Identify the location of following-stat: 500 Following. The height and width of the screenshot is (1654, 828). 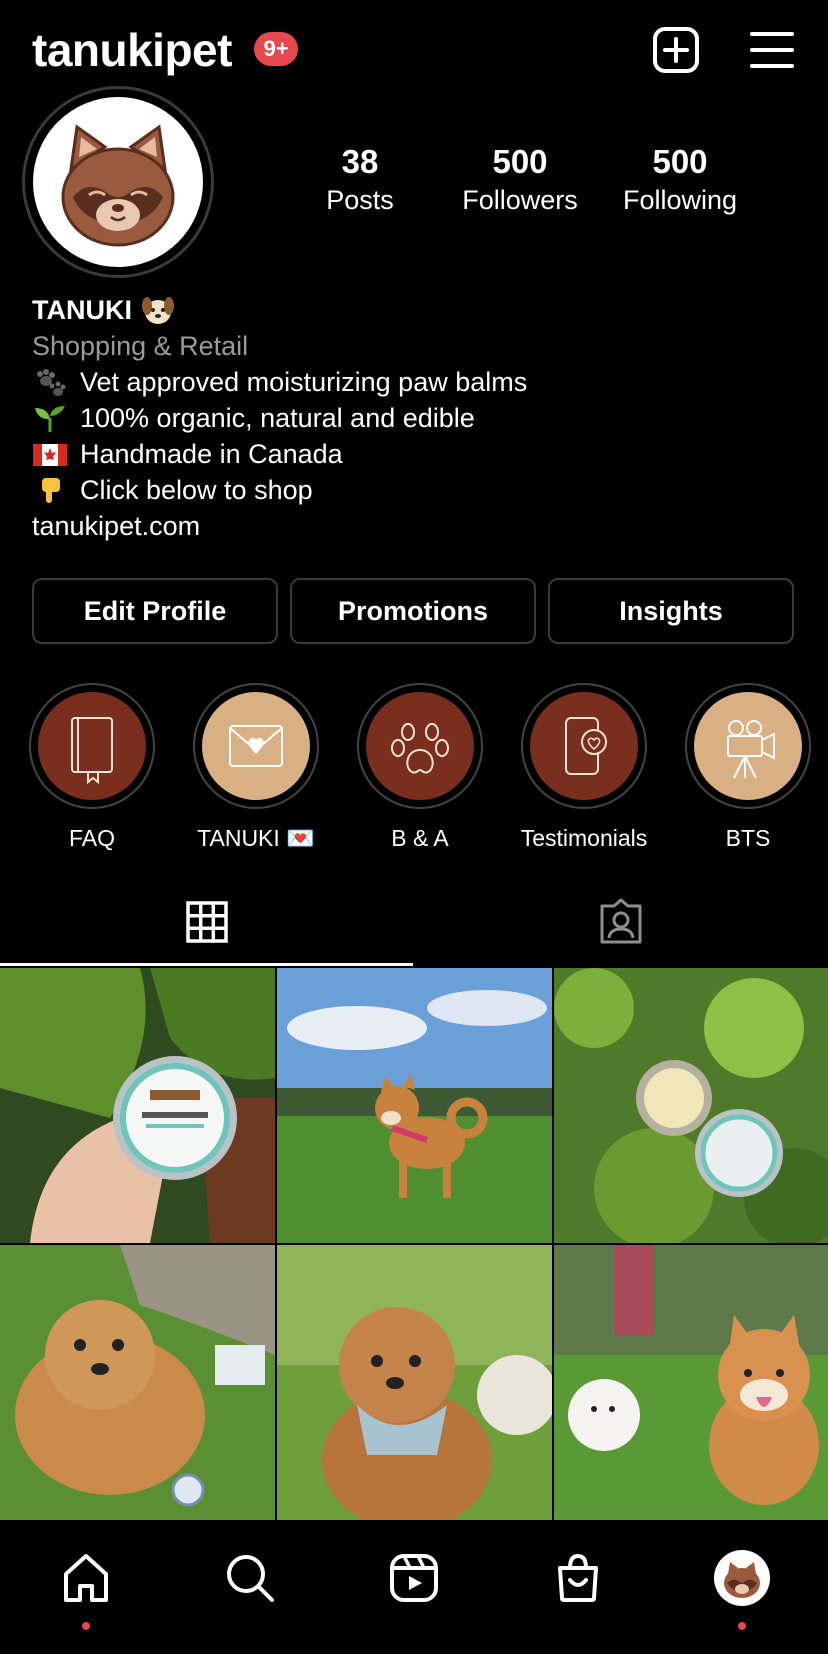
(680, 180).